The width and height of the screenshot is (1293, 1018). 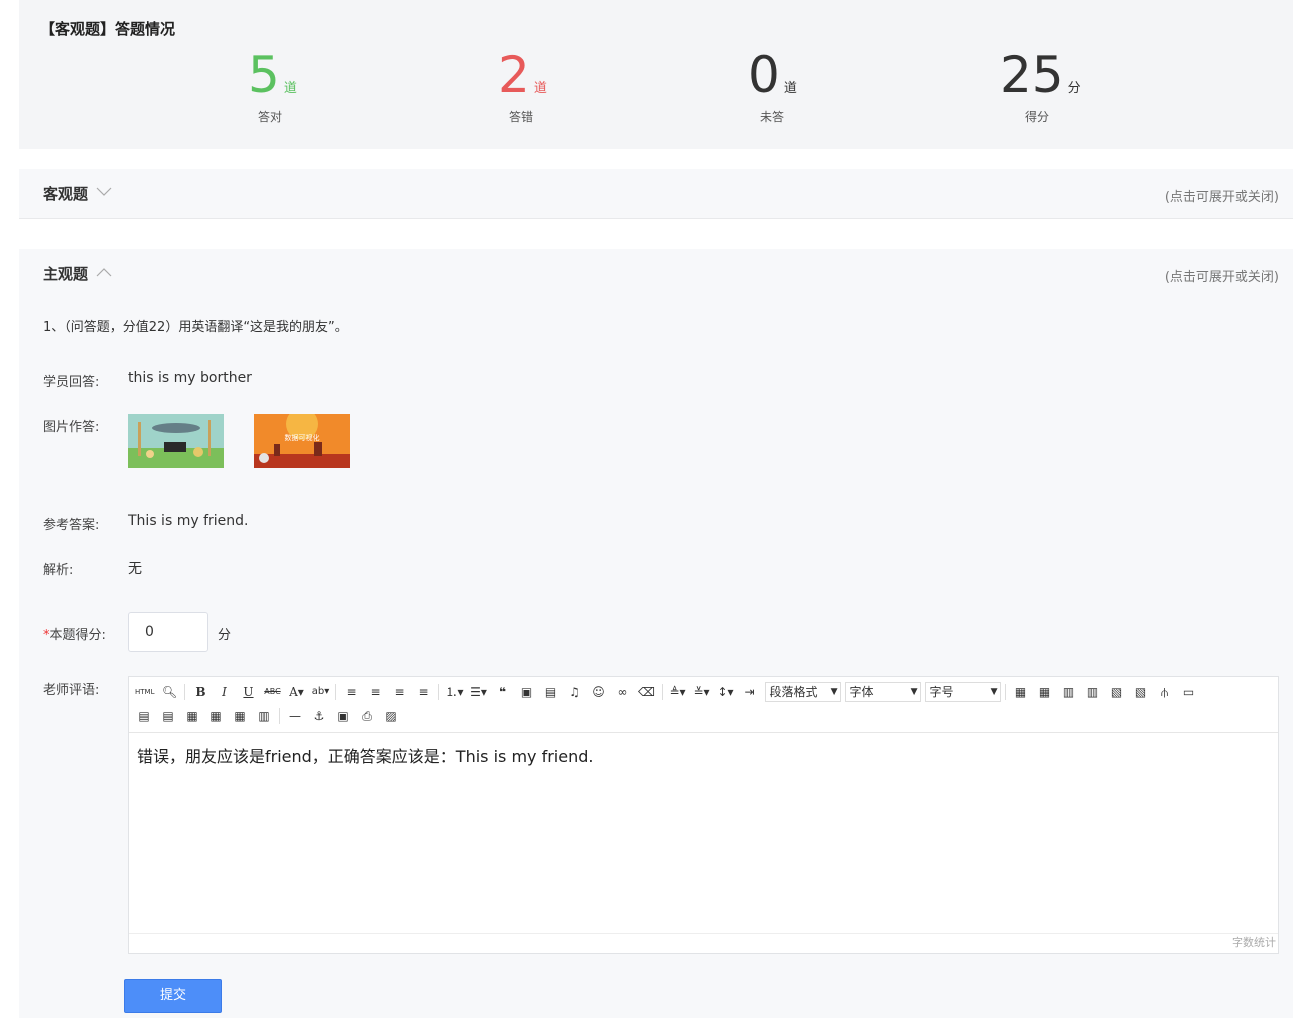 What do you see at coordinates (66, 194) in the screenshot?
I see `objective-section-title: 客观题` at bounding box center [66, 194].